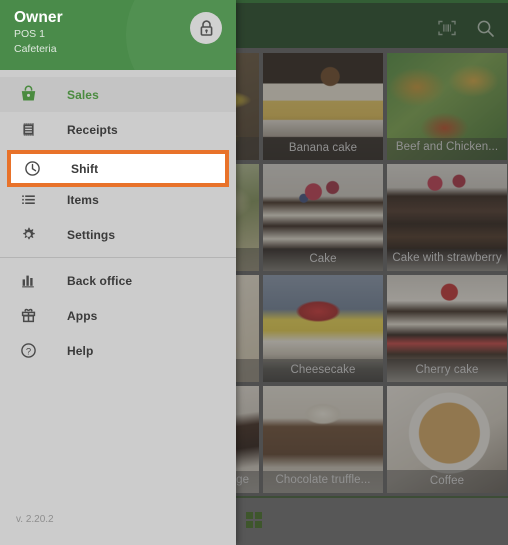 Image resolution: width=508 pixels, height=545 pixels. I want to click on receipt-icon, so click(28, 130).